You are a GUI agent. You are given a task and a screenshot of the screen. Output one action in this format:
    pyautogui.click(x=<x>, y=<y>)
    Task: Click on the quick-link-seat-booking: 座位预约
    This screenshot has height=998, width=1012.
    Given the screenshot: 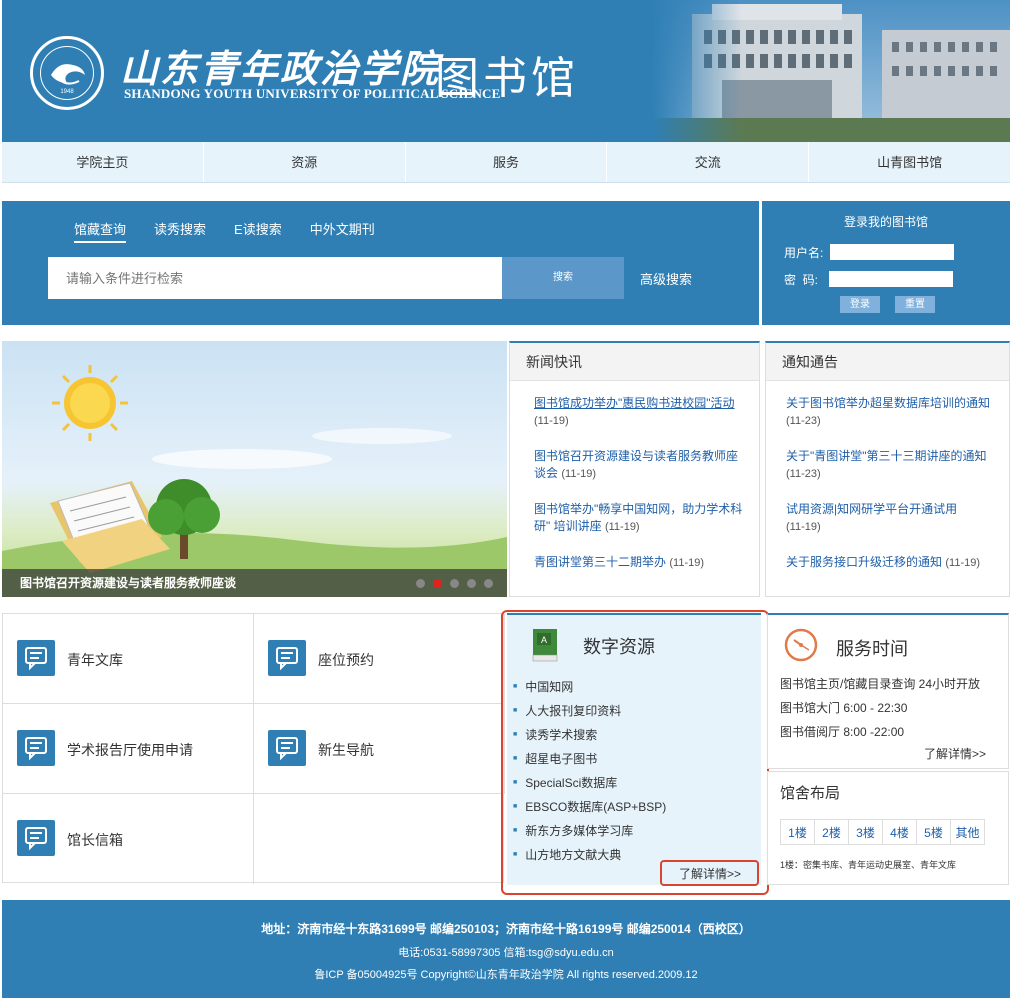 What is the action you would take?
    pyautogui.click(x=379, y=659)
    